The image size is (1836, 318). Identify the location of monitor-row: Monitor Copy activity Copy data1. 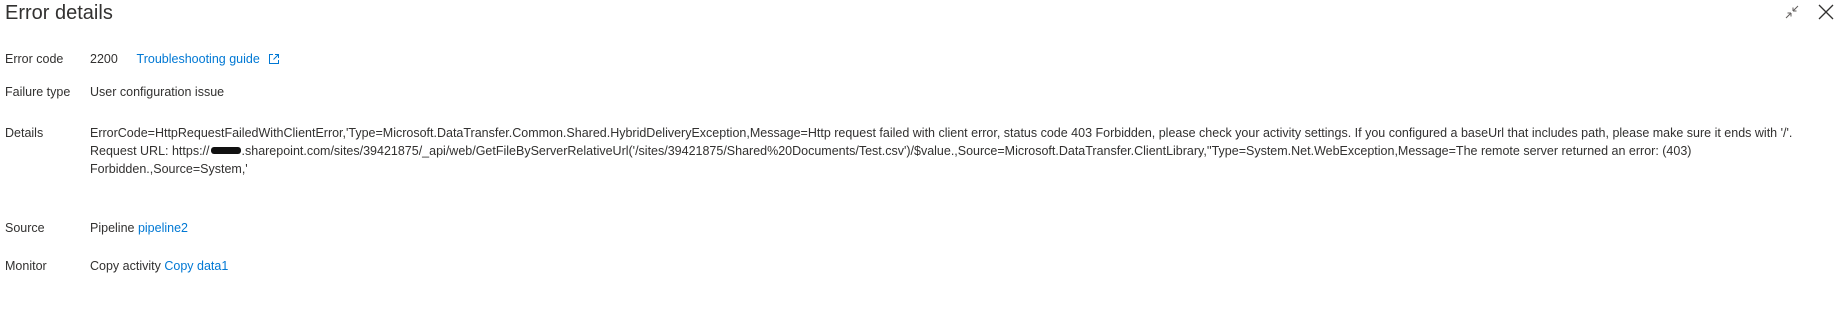
(910, 266).